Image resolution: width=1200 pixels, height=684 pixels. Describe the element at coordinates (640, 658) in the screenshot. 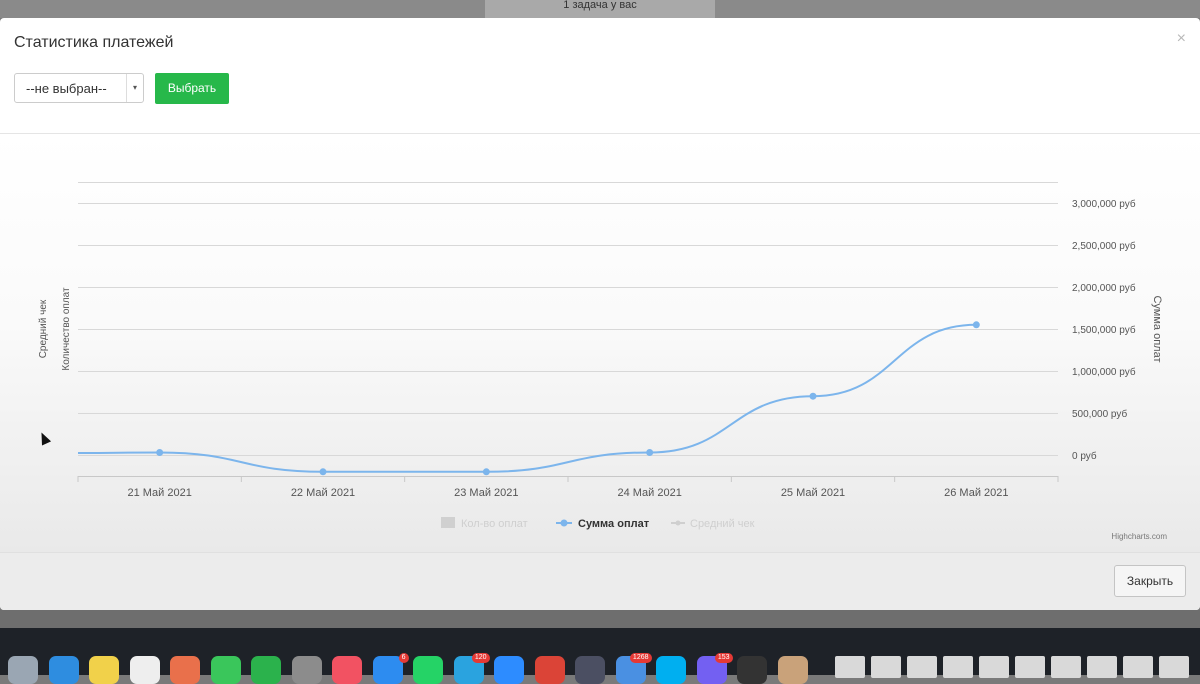

I see `dock-badge: 1268` at that location.